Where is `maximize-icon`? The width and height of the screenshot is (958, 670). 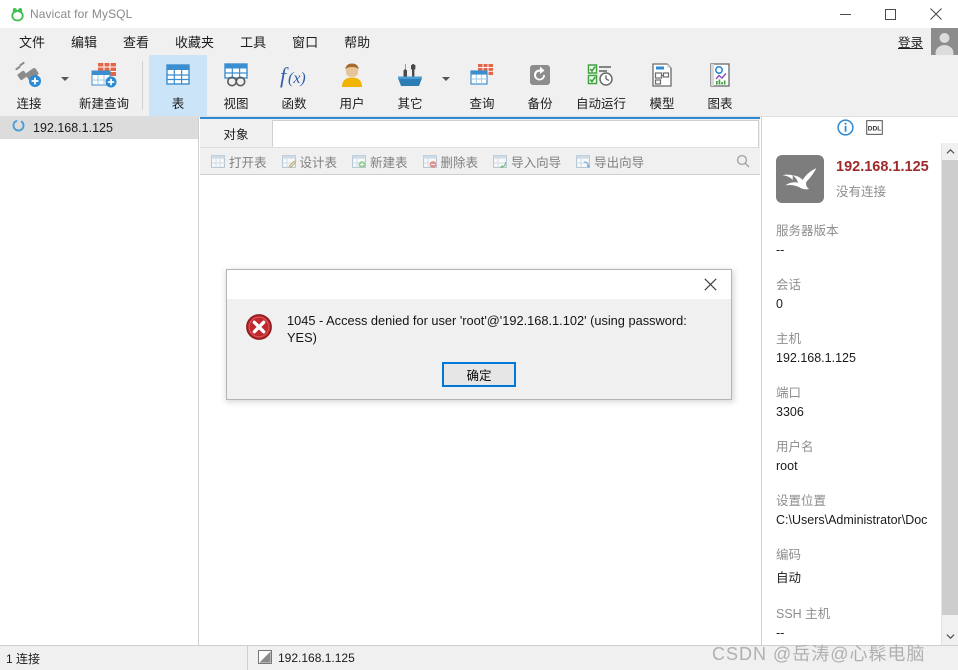
maximize-icon is located at coordinates (890, 14).